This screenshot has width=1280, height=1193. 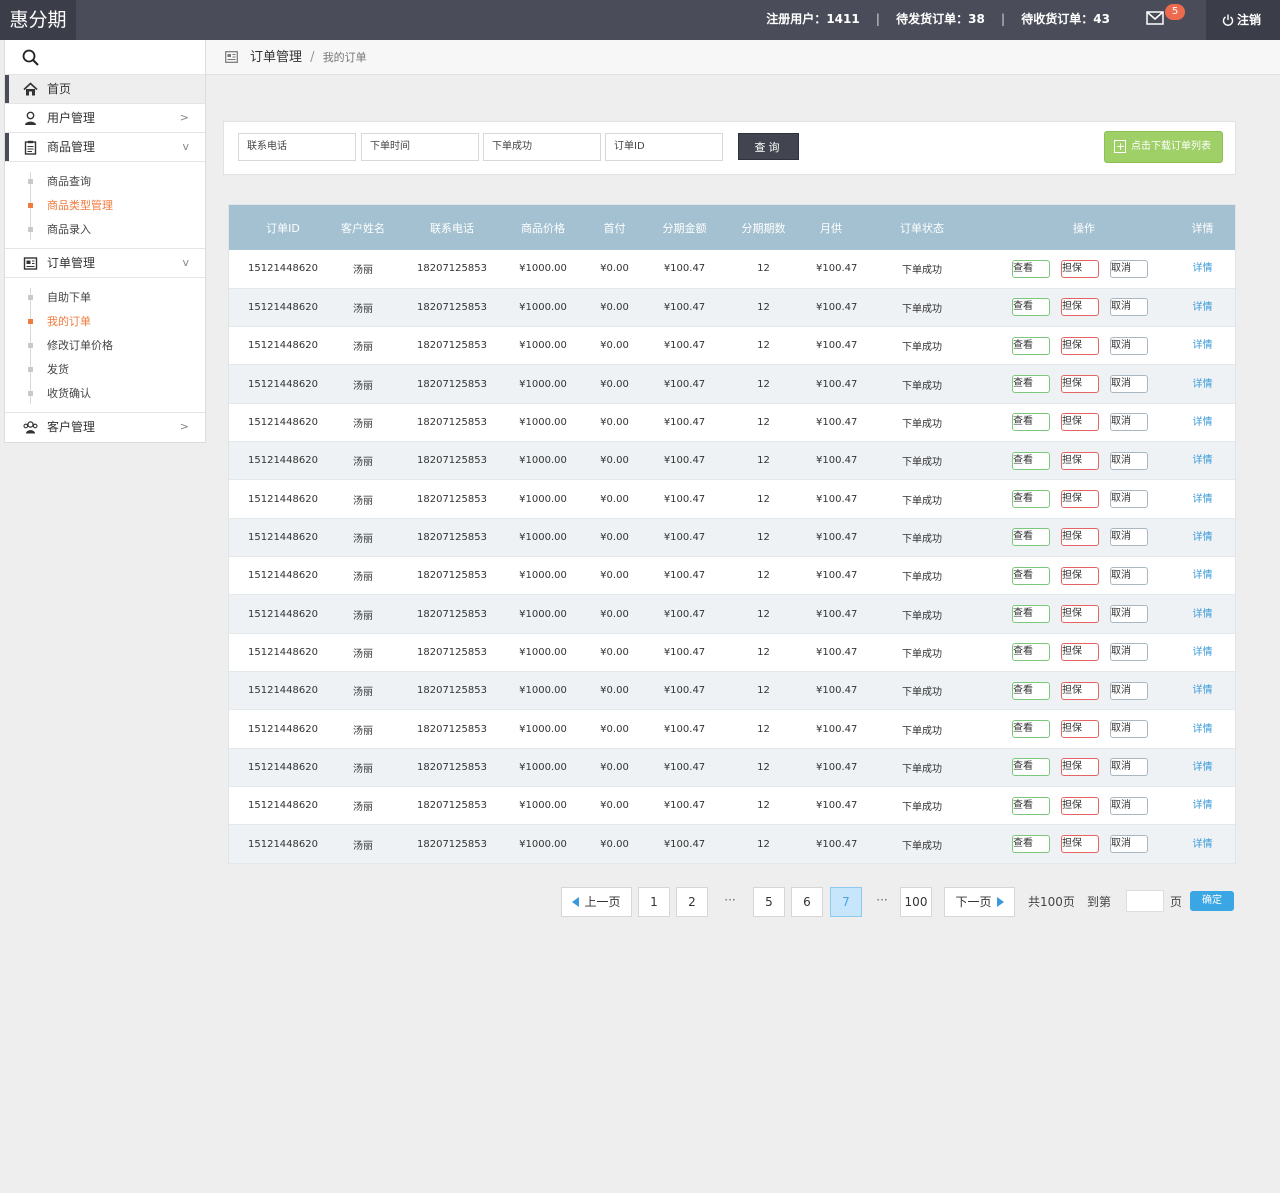 I want to click on current-page-button: 7, so click(x=846, y=902).